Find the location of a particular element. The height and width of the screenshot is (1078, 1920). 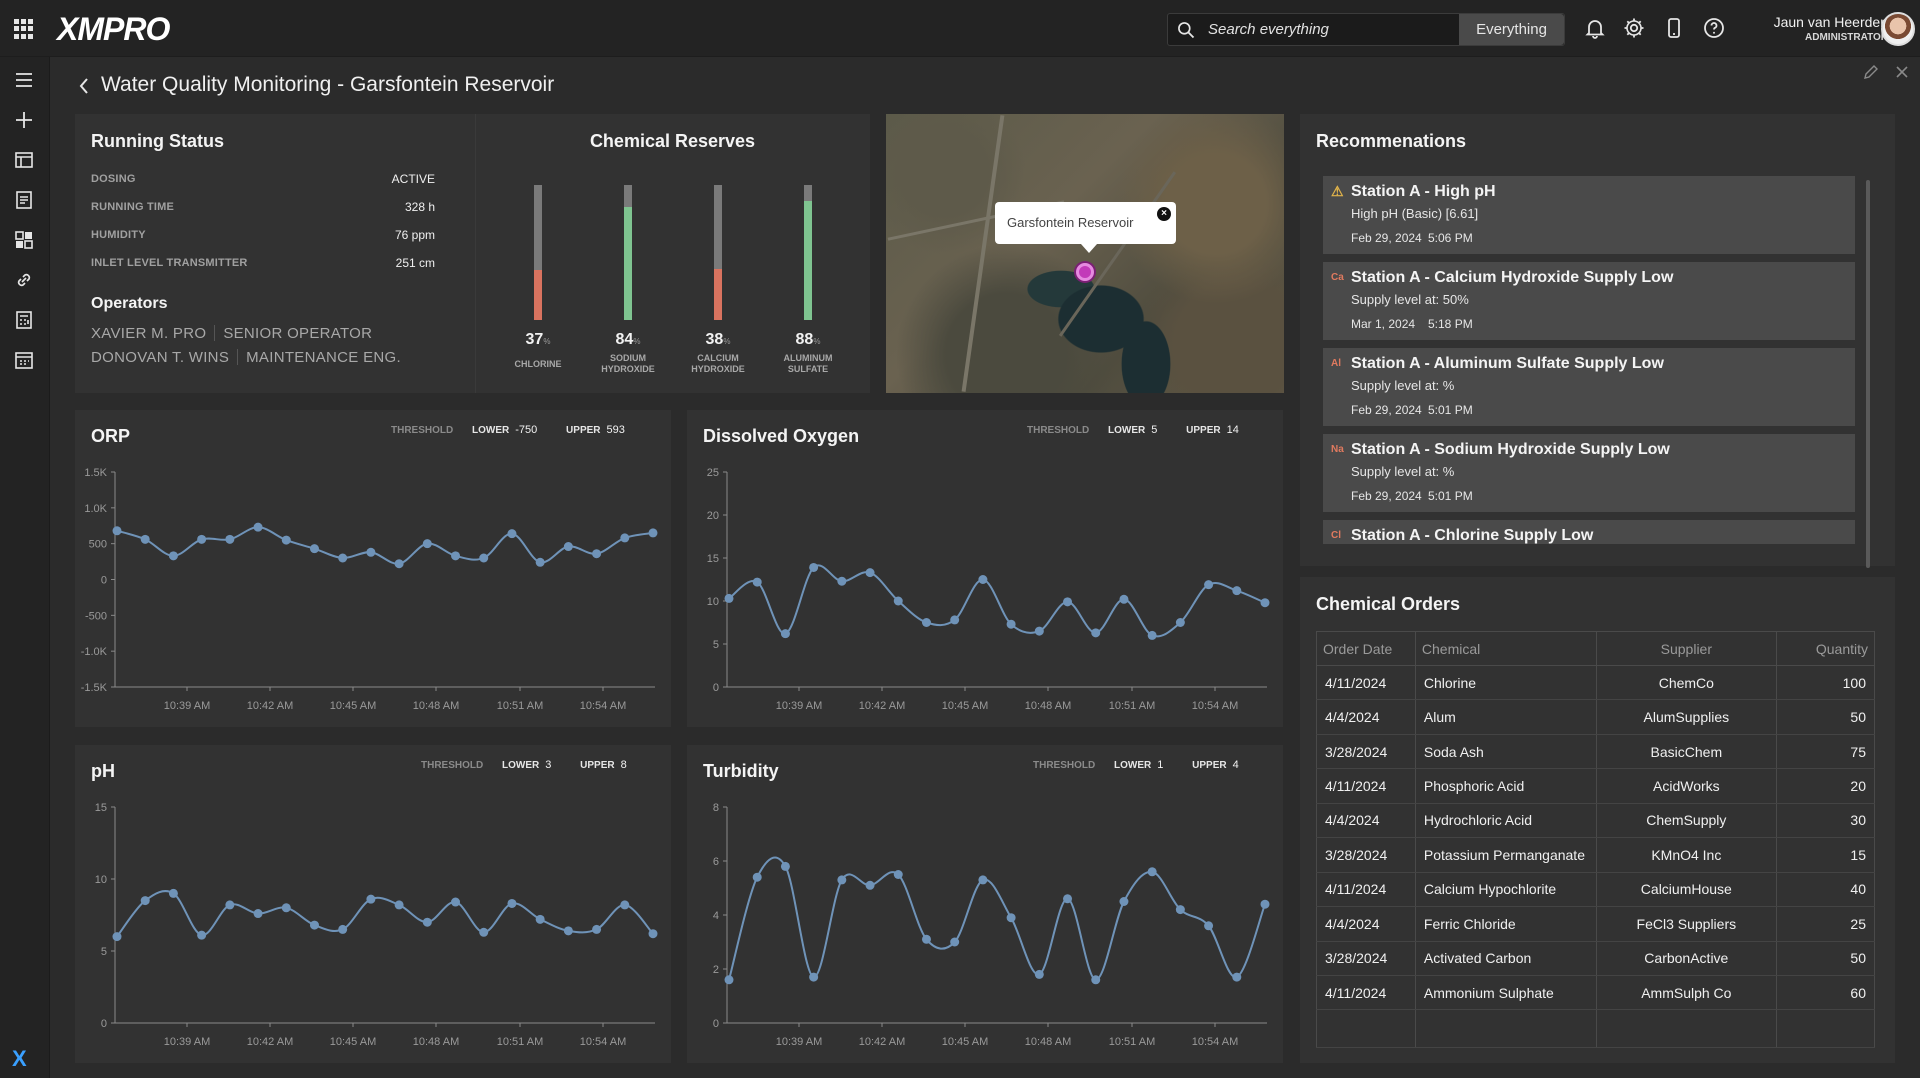

report-icon is located at coordinates (24, 200).